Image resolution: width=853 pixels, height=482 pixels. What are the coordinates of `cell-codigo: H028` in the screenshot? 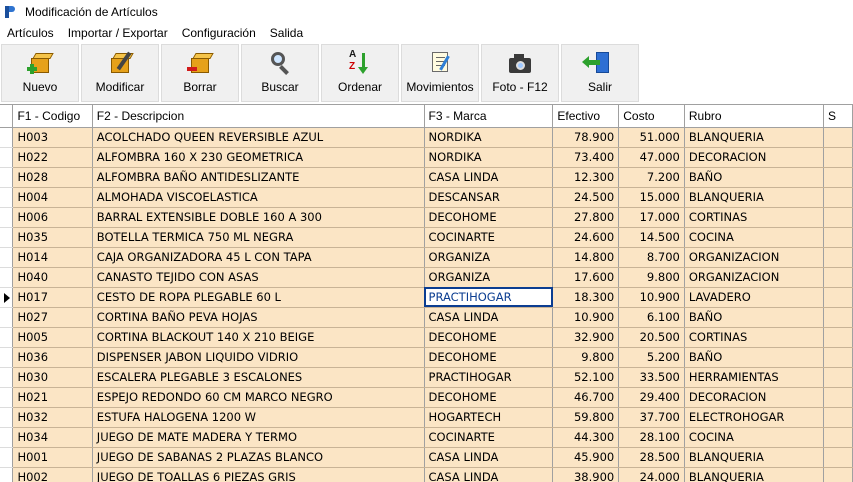 It's located at (52, 177).